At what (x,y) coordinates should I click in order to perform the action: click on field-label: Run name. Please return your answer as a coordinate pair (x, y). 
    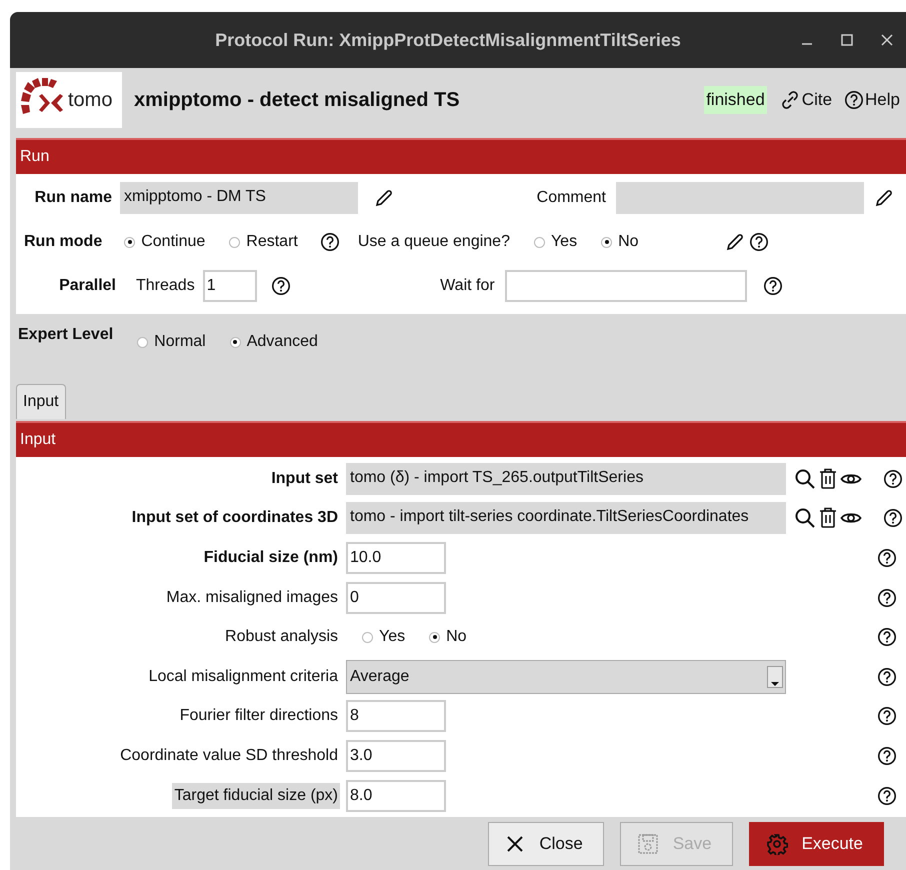
    Looking at the image, I should click on (73, 198).